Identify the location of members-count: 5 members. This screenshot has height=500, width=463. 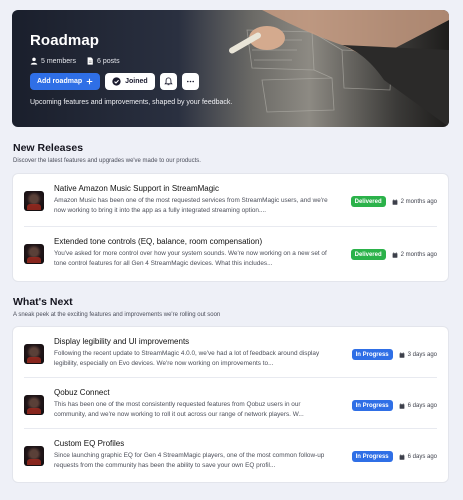
(53, 61).